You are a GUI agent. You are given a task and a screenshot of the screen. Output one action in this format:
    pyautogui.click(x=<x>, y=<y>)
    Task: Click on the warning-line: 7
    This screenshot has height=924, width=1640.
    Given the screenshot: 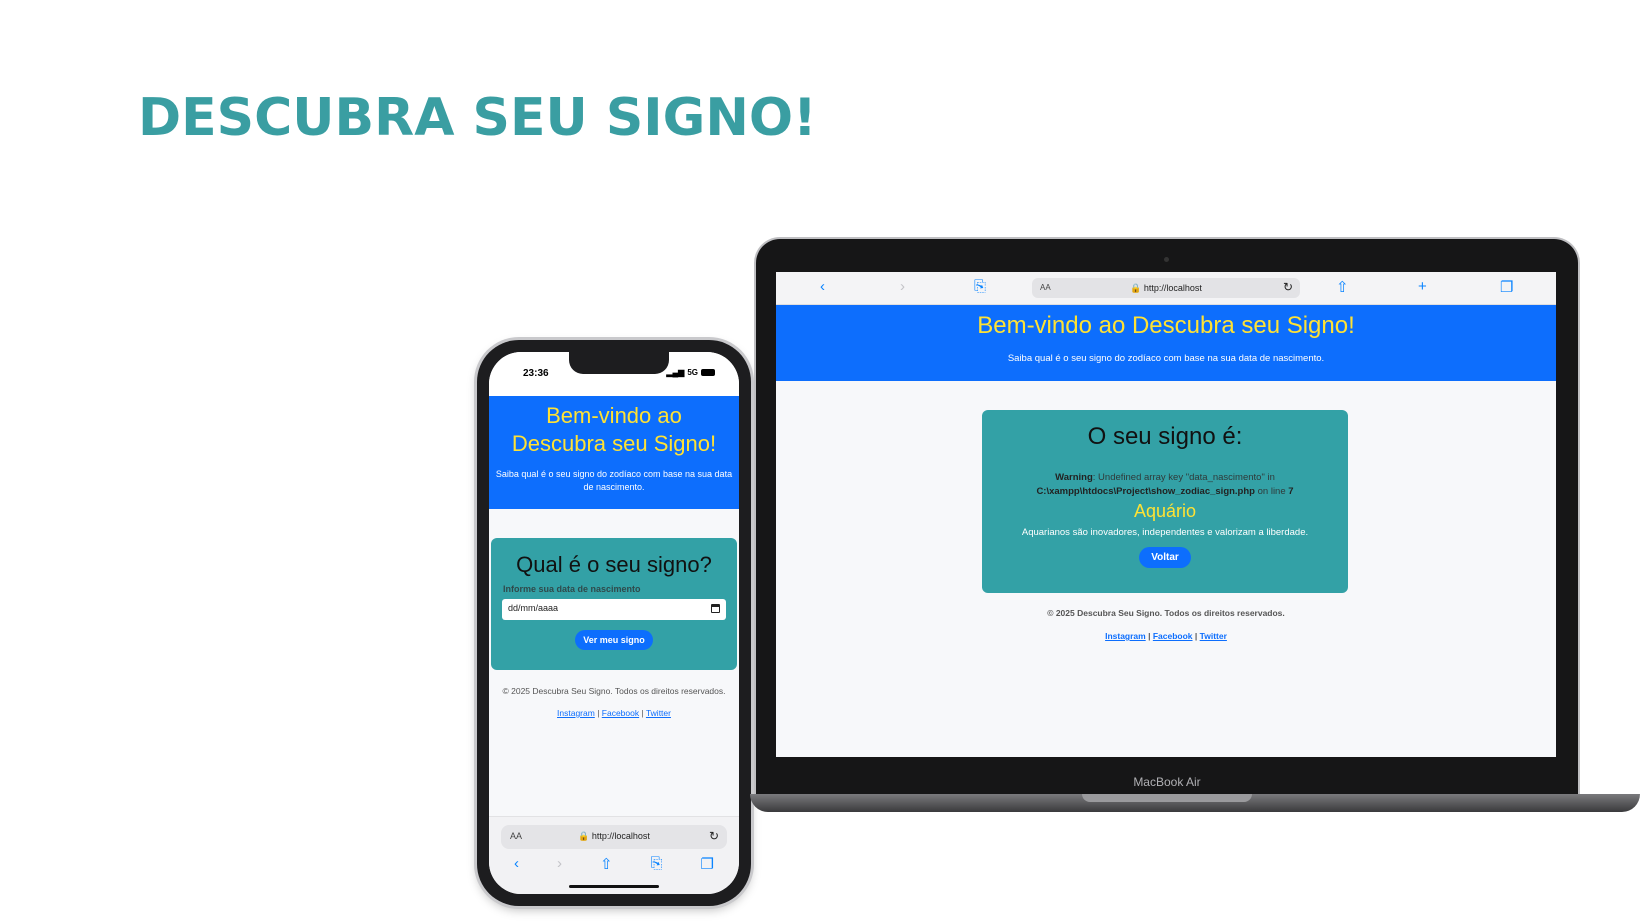 What is the action you would take?
    pyautogui.click(x=1291, y=491)
    